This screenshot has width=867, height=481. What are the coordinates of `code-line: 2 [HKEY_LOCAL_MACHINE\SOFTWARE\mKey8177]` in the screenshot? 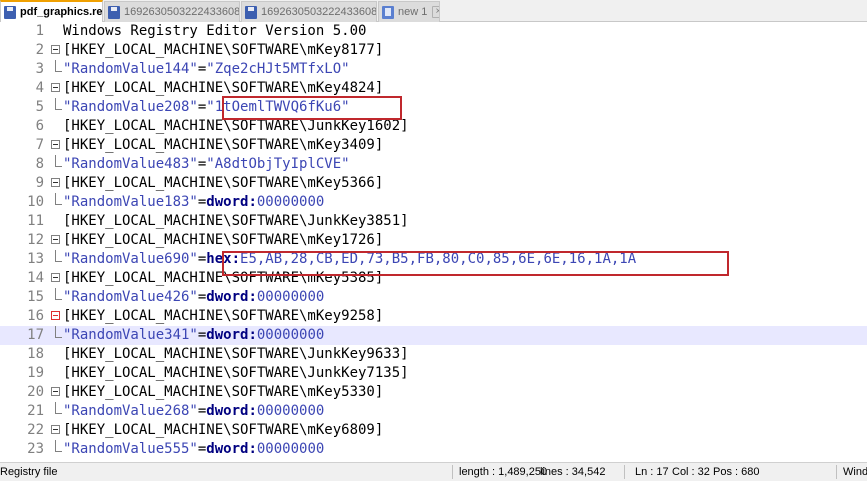 It's located at (433, 50).